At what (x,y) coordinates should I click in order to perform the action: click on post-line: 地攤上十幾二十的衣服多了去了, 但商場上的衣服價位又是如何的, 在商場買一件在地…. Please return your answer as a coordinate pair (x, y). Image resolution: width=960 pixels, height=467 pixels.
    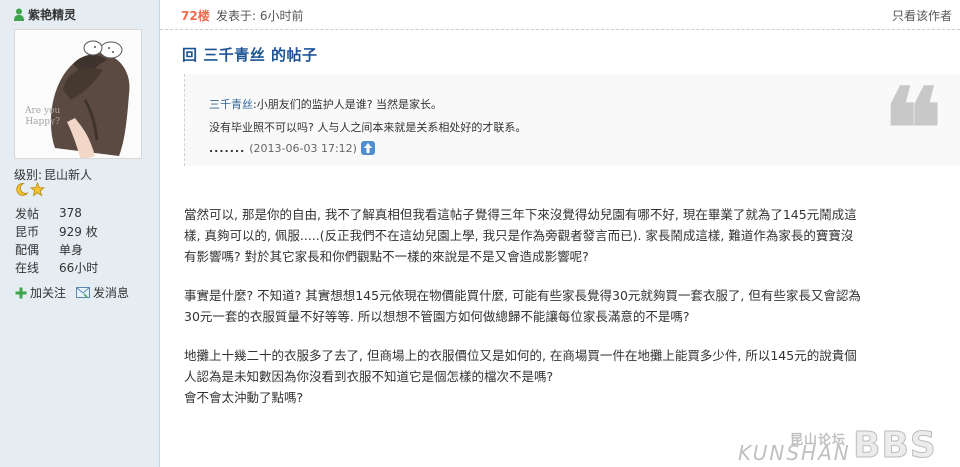
    Looking at the image, I should click on (520, 355).